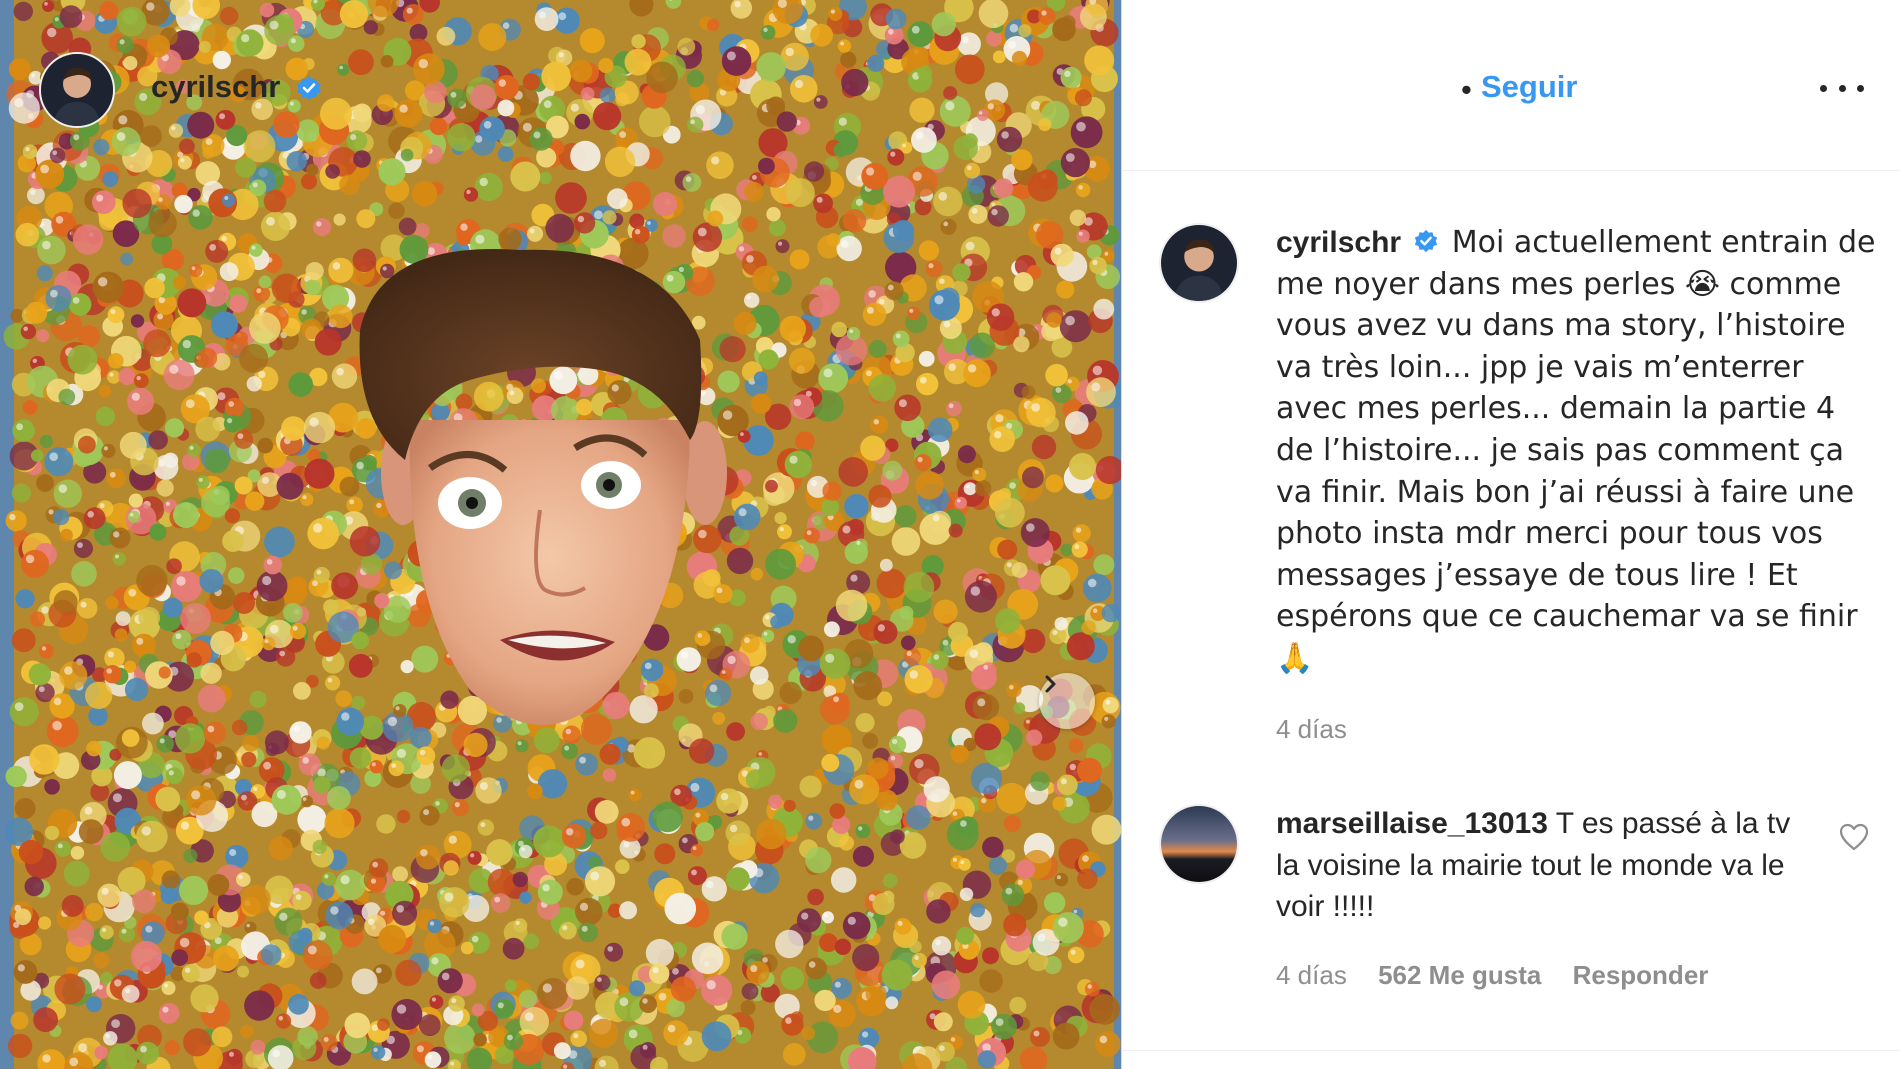 The image size is (1900, 1069). What do you see at coordinates (1311, 975) in the screenshot?
I see `comment-timestamp: 4 días` at bounding box center [1311, 975].